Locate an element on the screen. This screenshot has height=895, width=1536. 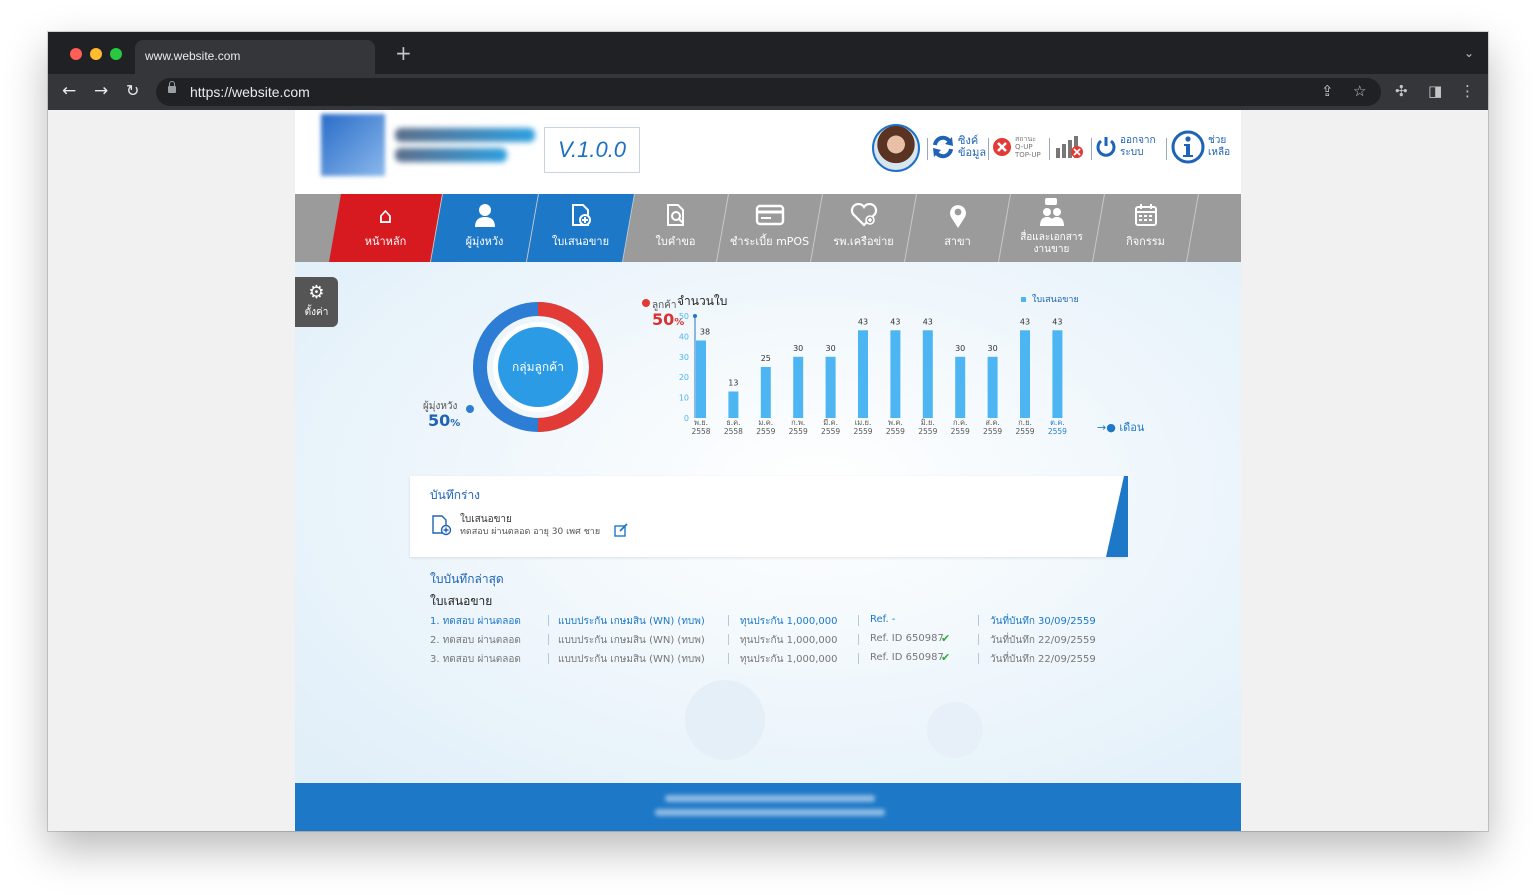
edit-icon is located at coordinates (621, 530).